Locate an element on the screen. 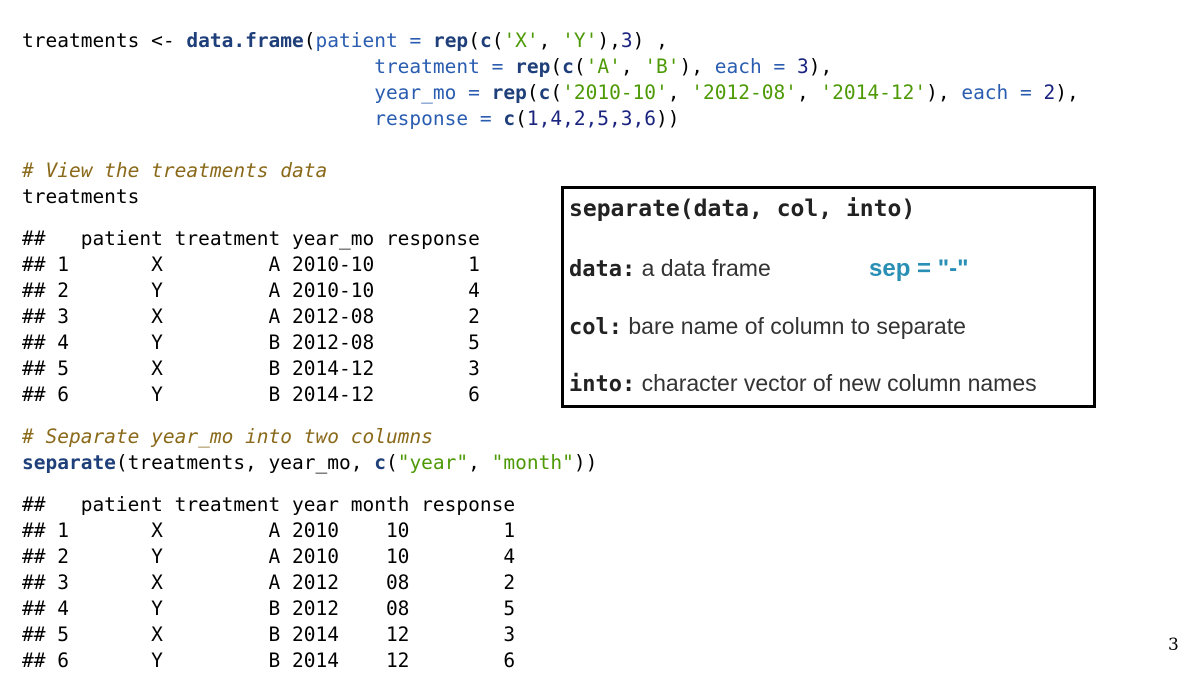 This screenshot has width=1181, height=674. code-string: 'B' is located at coordinates (662, 66).